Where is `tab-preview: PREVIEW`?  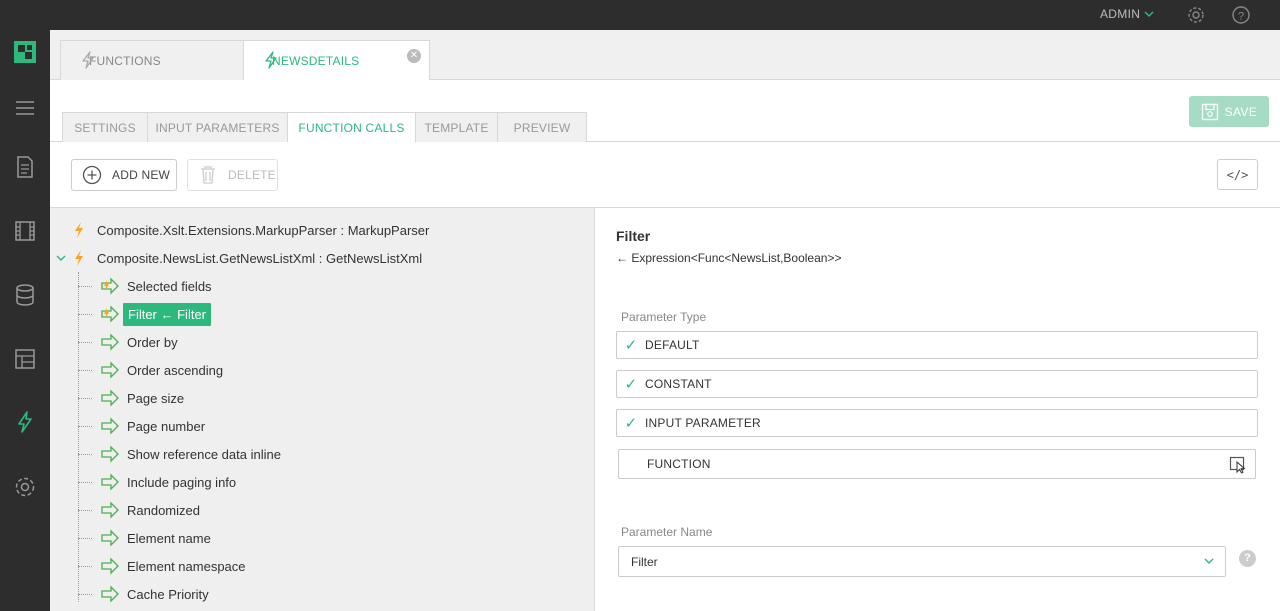
tab-preview: PREVIEW is located at coordinates (542, 127).